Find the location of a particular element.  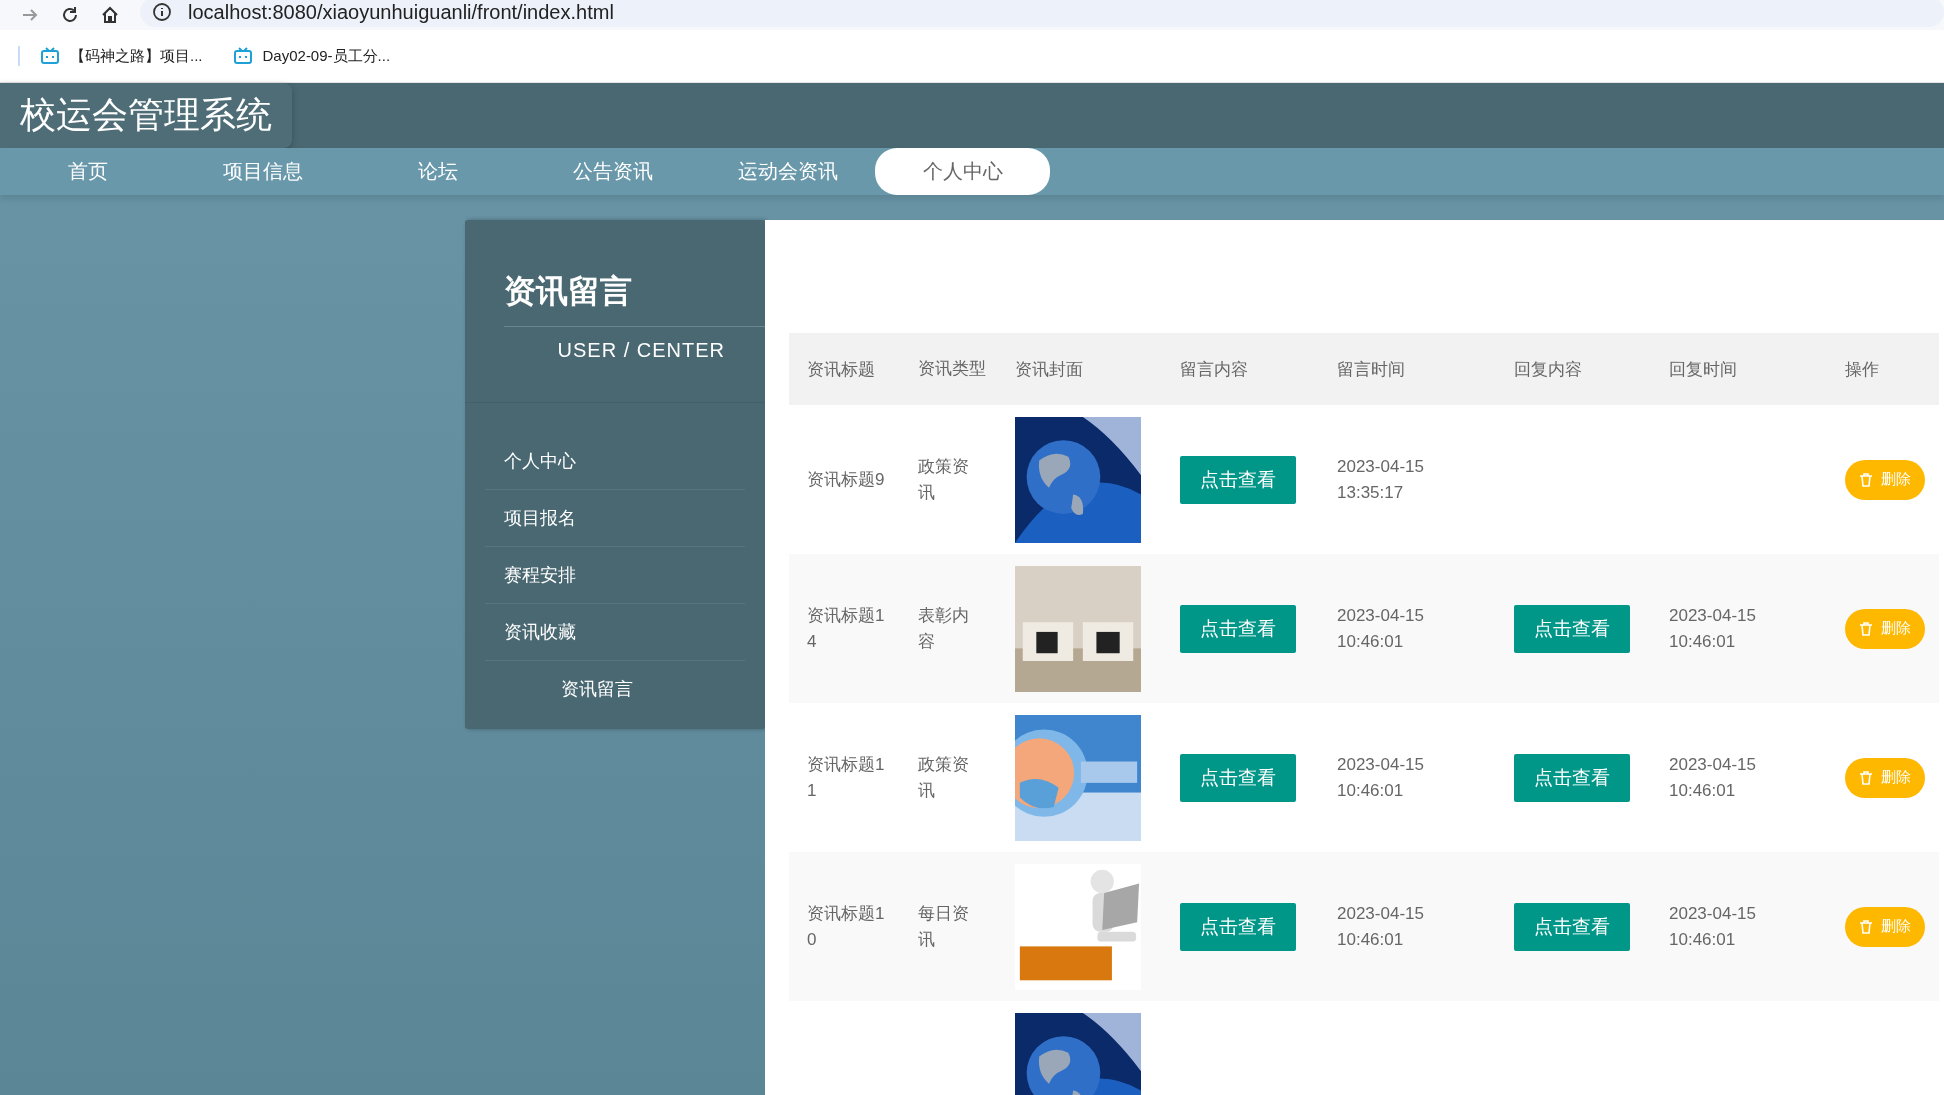

sidebar-item: 个人中心 is located at coordinates (615, 461).